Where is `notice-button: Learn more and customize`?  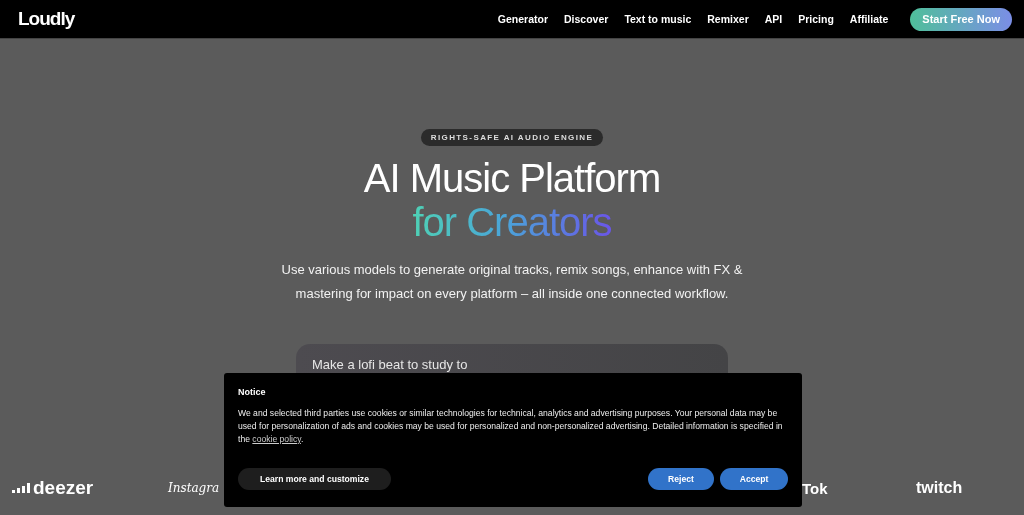 notice-button: Learn more and customize is located at coordinates (314, 479).